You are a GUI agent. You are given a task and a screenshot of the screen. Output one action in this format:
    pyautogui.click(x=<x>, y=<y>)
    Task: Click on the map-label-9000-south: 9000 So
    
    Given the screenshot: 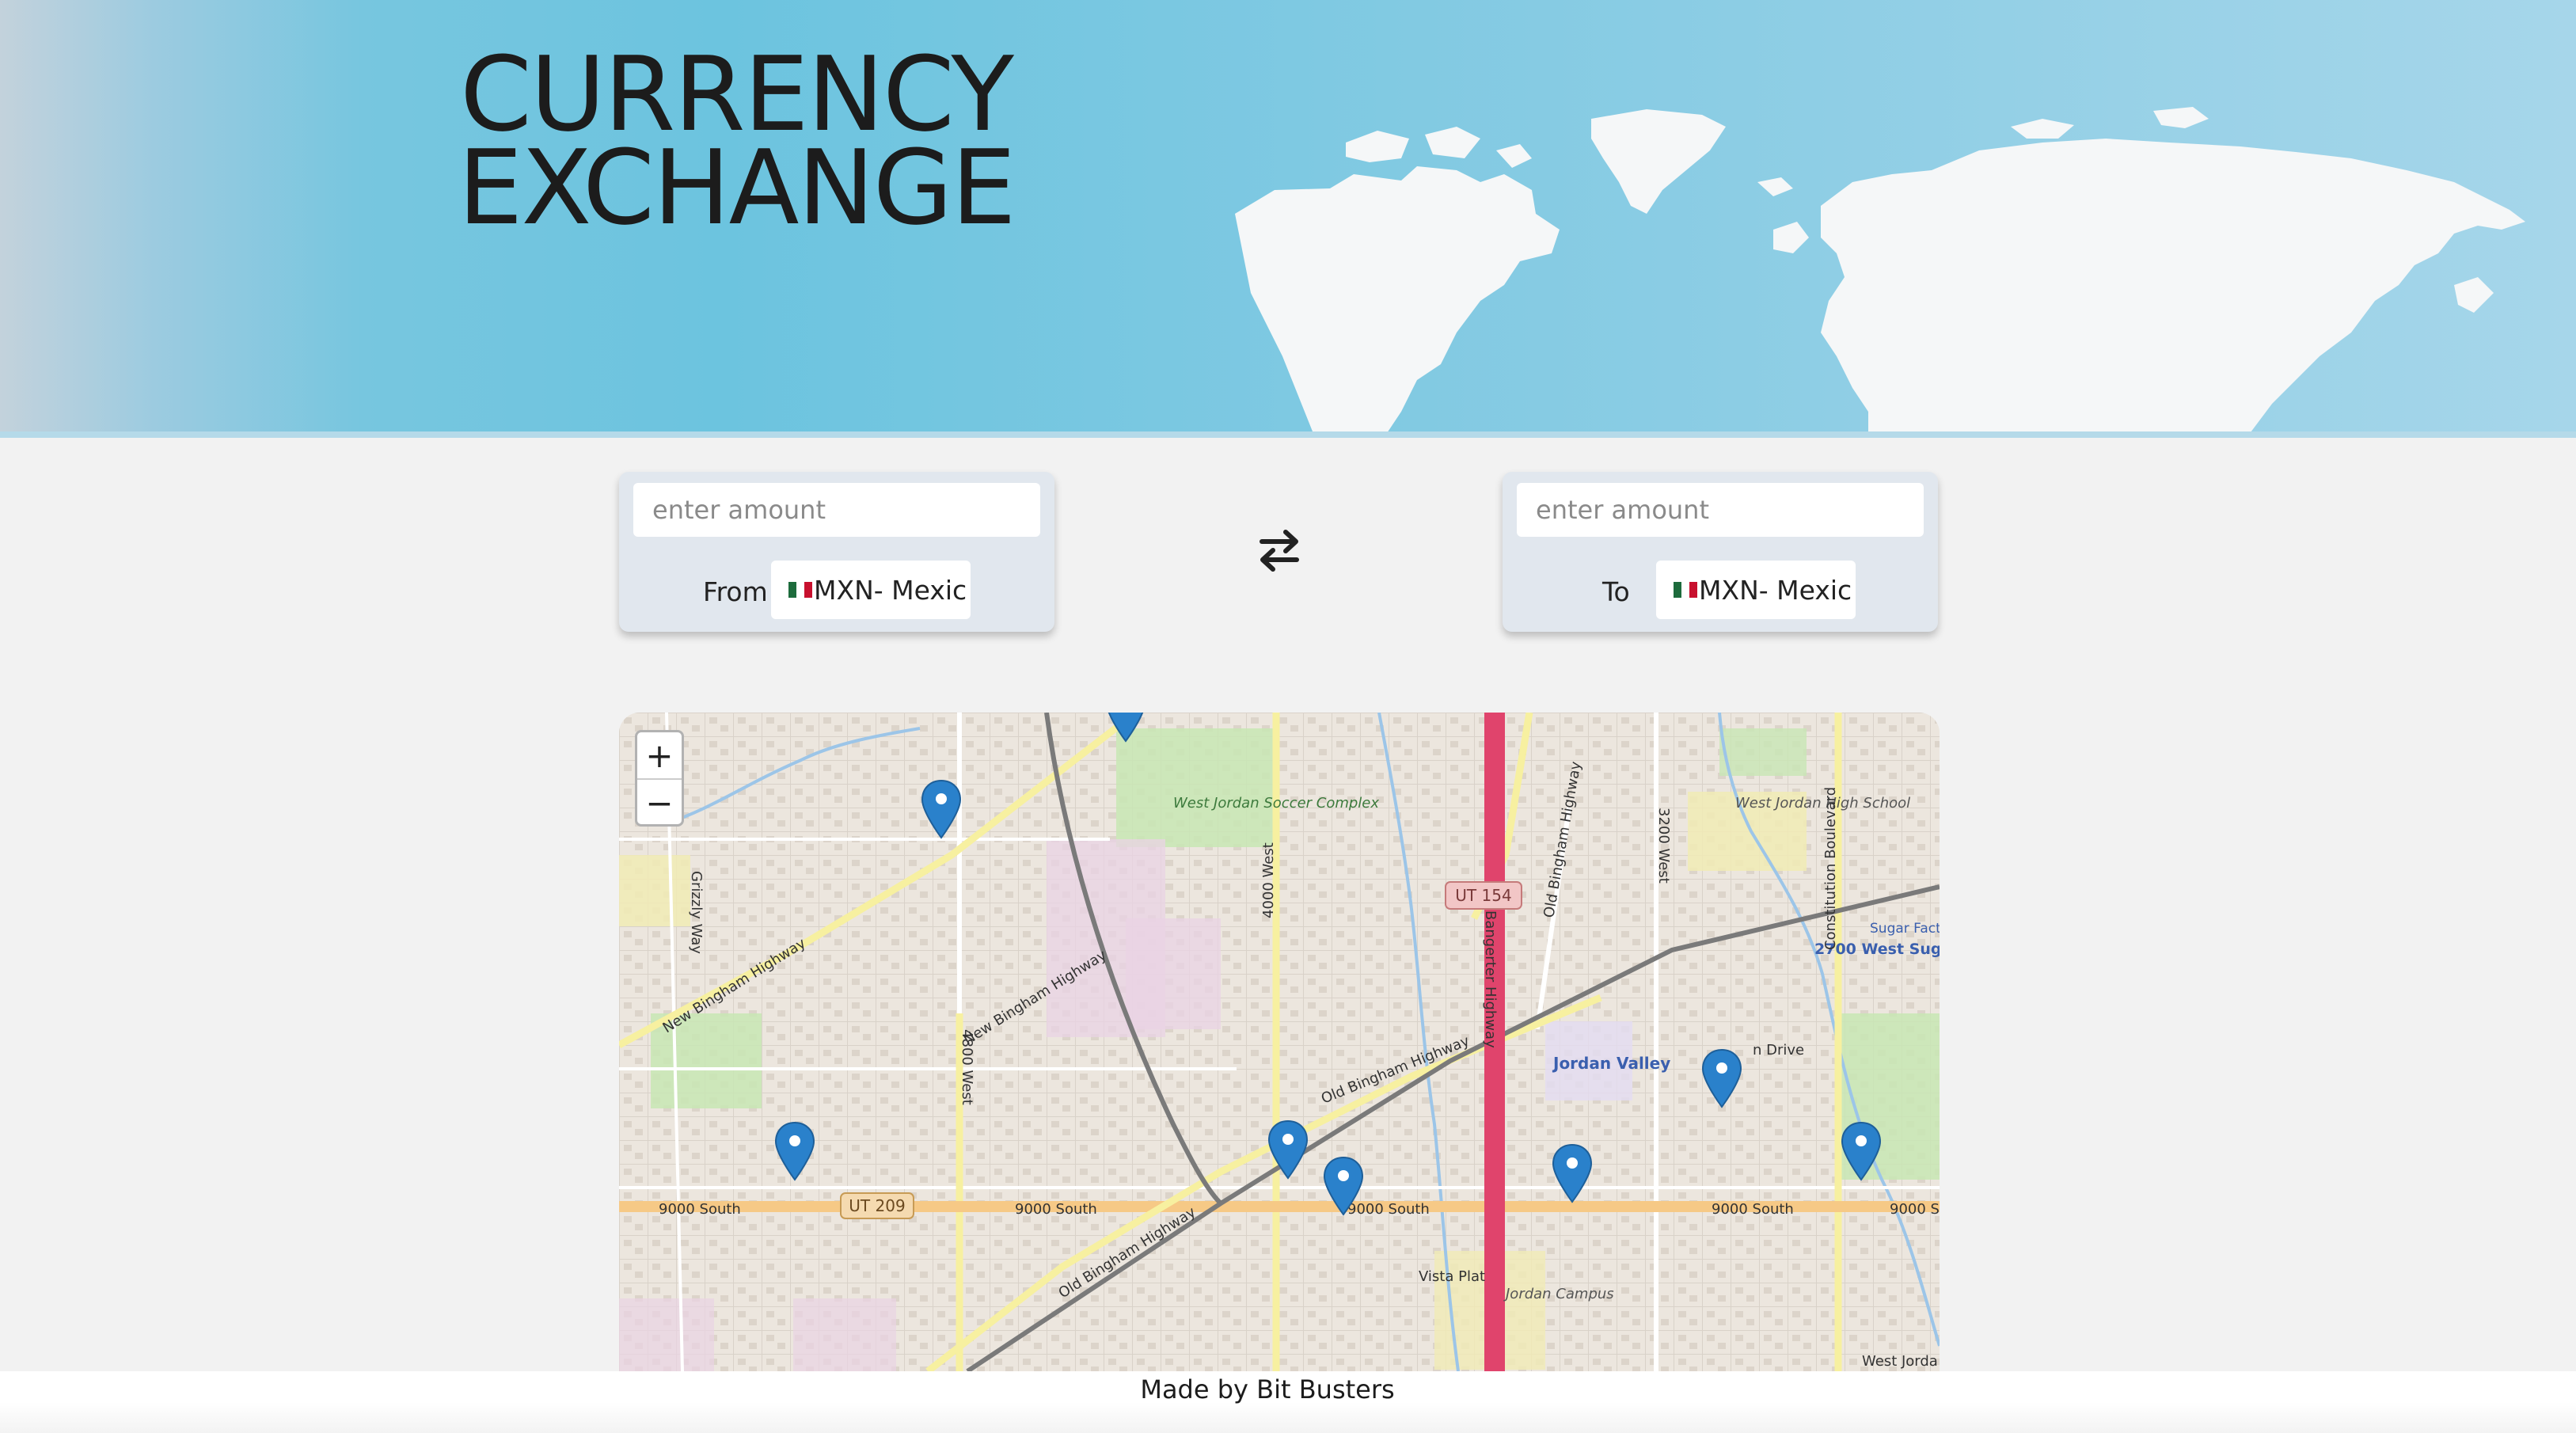 What is the action you would take?
    pyautogui.click(x=1915, y=1209)
    